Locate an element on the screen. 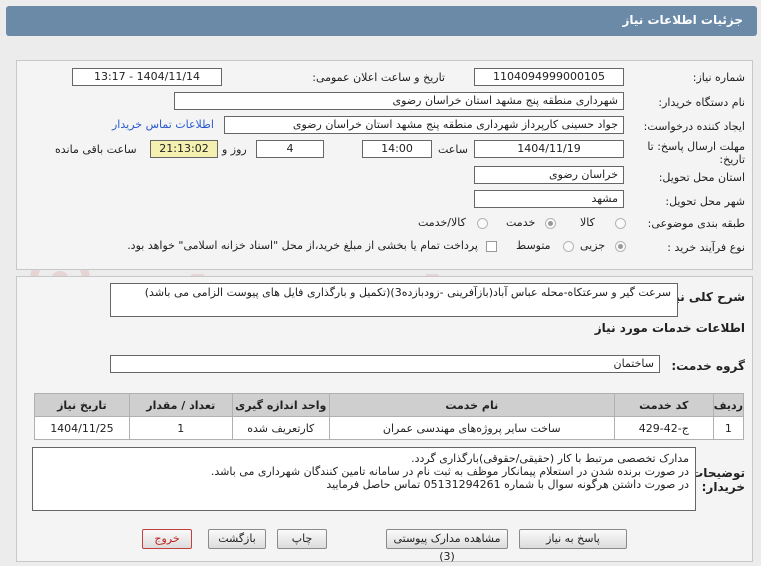 This screenshot has width=761, height=566. buyer-org-field: شهرداری منطقه پنج مشهد استان خراسان رضوی is located at coordinates (399, 101).